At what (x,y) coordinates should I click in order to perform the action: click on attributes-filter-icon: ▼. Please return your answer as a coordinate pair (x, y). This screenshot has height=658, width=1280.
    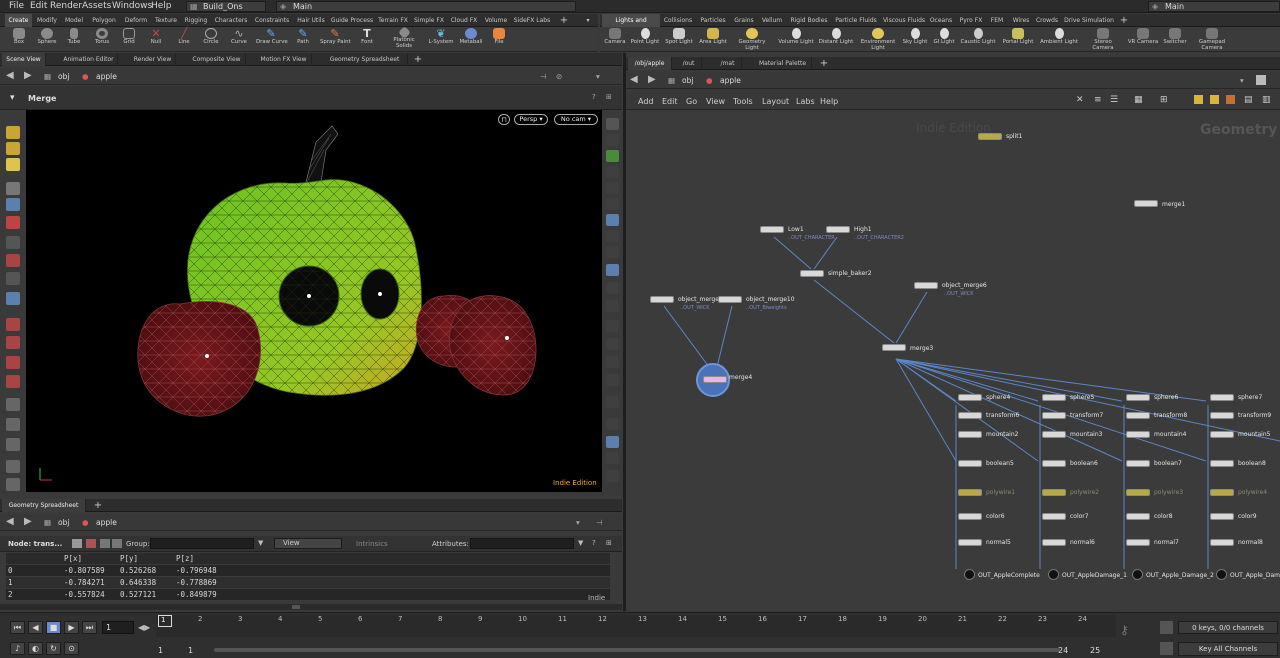
    Looking at the image, I should click on (580, 543).